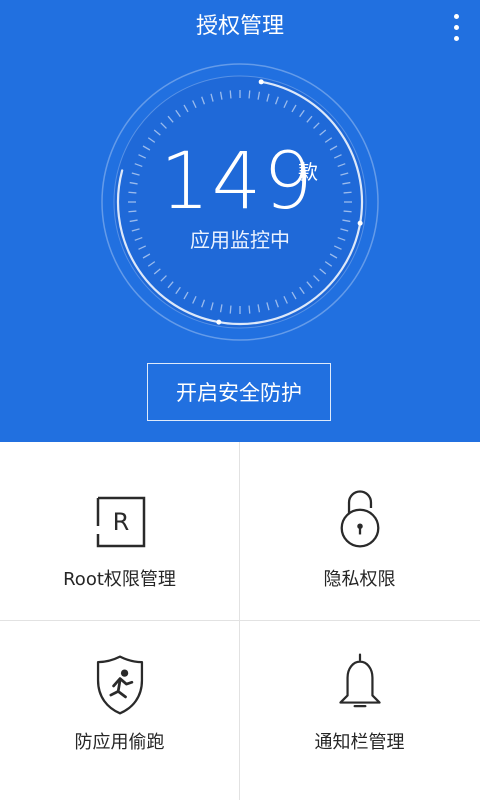  What do you see at coordinates (359, 519) in the screenshot?
I see `padlock-icon` at bounding box center [359, 519].